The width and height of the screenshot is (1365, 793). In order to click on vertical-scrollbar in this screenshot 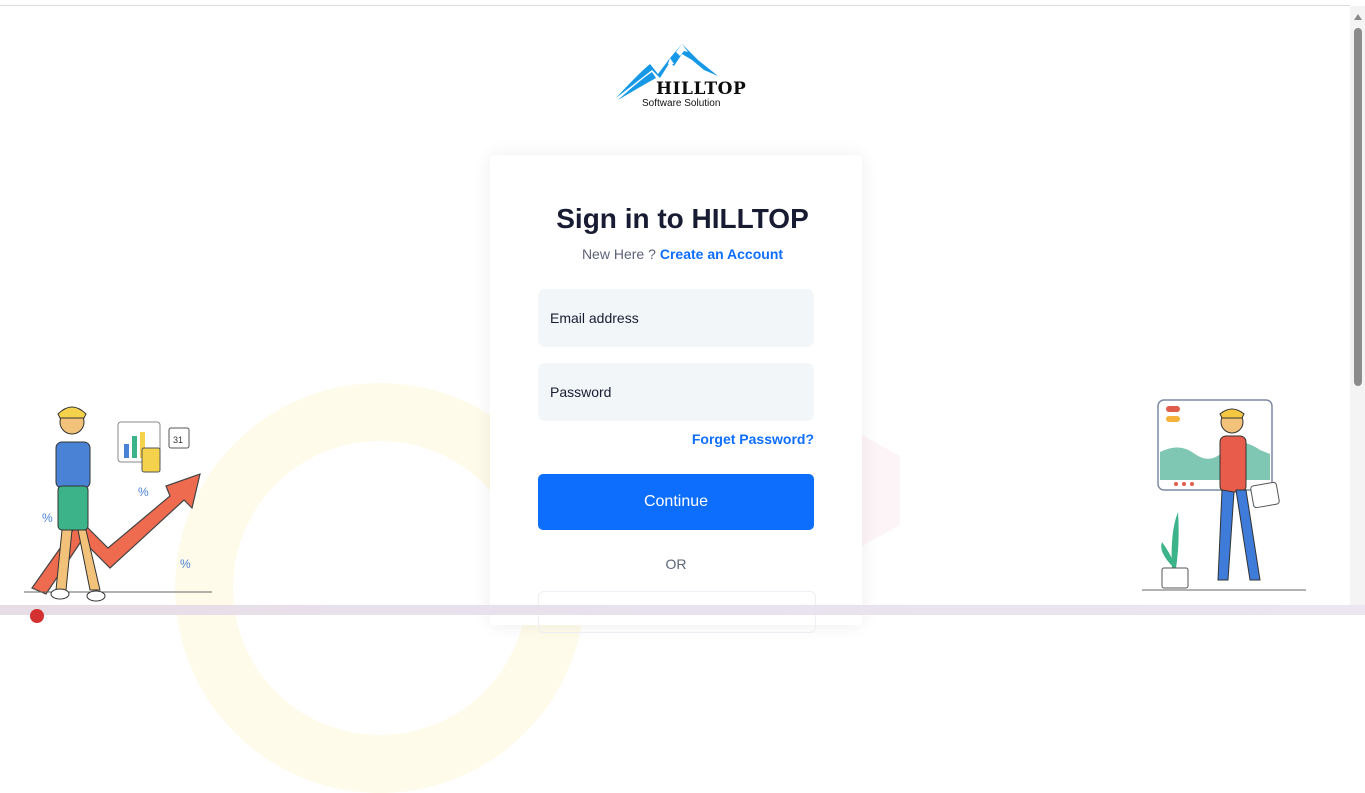, I will do `click(1357, 305)`.